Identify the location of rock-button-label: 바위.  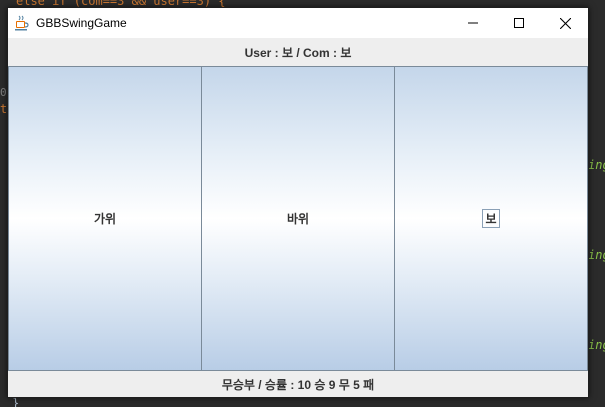
(298, 219).